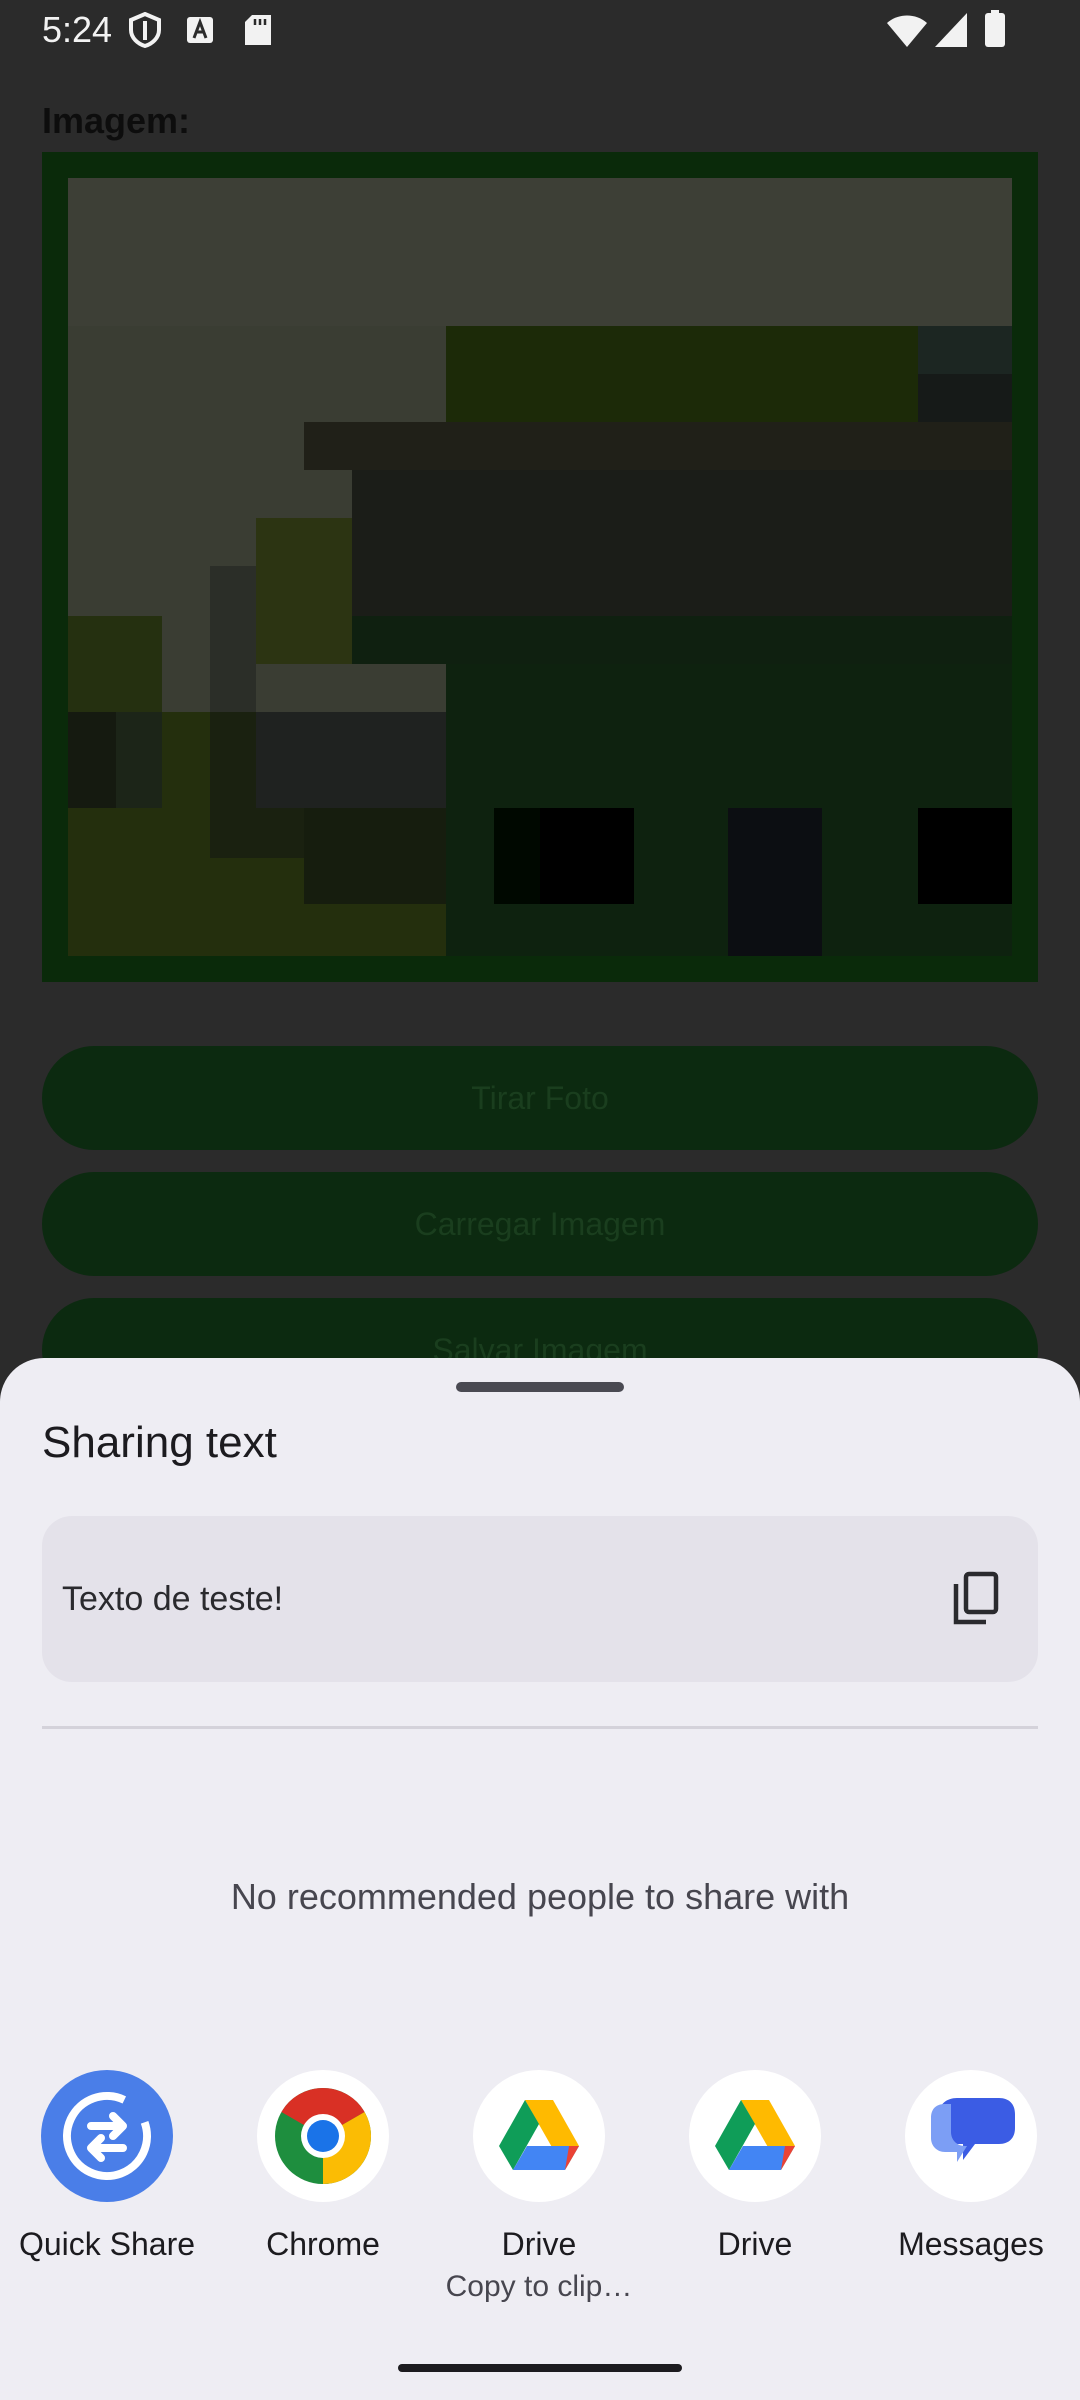 The width and height of the screenshot is (1080, 2400). What do you see at coordinates (540, 1098) in the screenshot?
I see `take-photo-button: Tirar Foto` at bounding box center [540, 1098].